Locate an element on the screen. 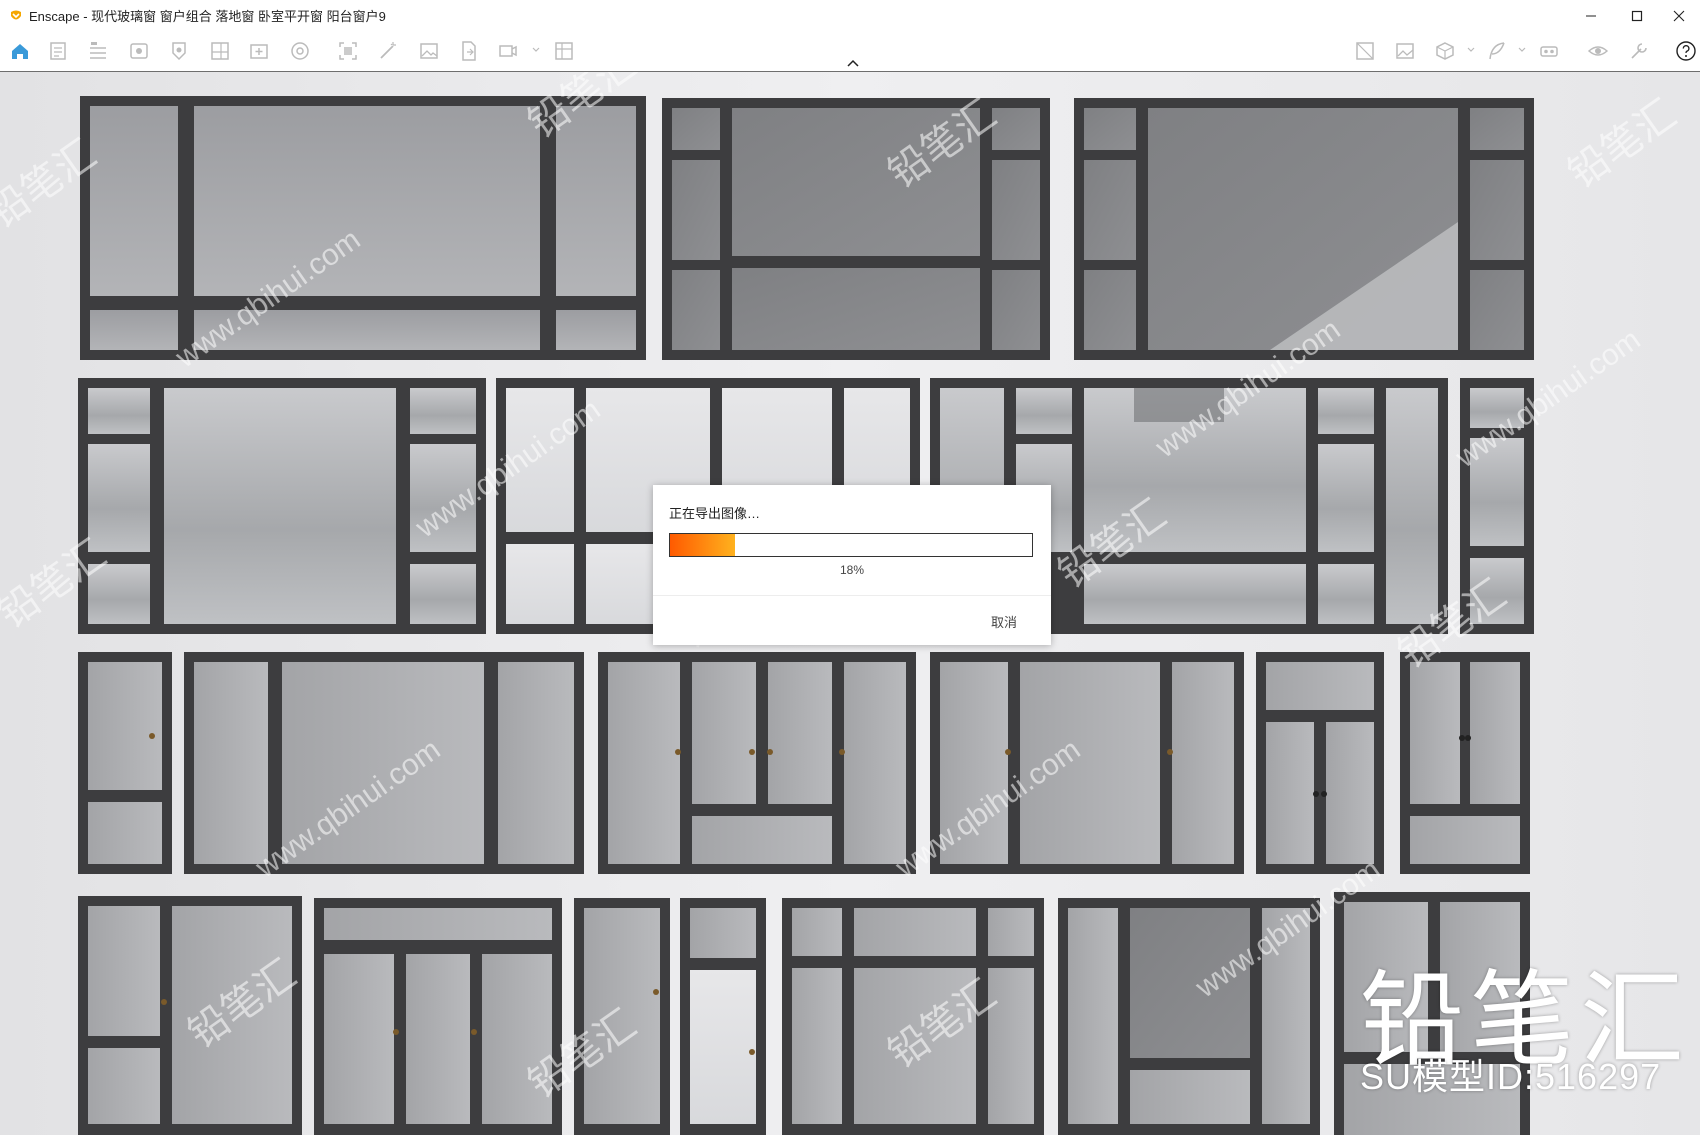 The width and height of the screenshot is (1700, 1135). title-bar: Enscape - 现代玻璃窗 窗户组合 落地窗 卧室平开窗 阳台窗户9 is located at coordinates (850, 15).